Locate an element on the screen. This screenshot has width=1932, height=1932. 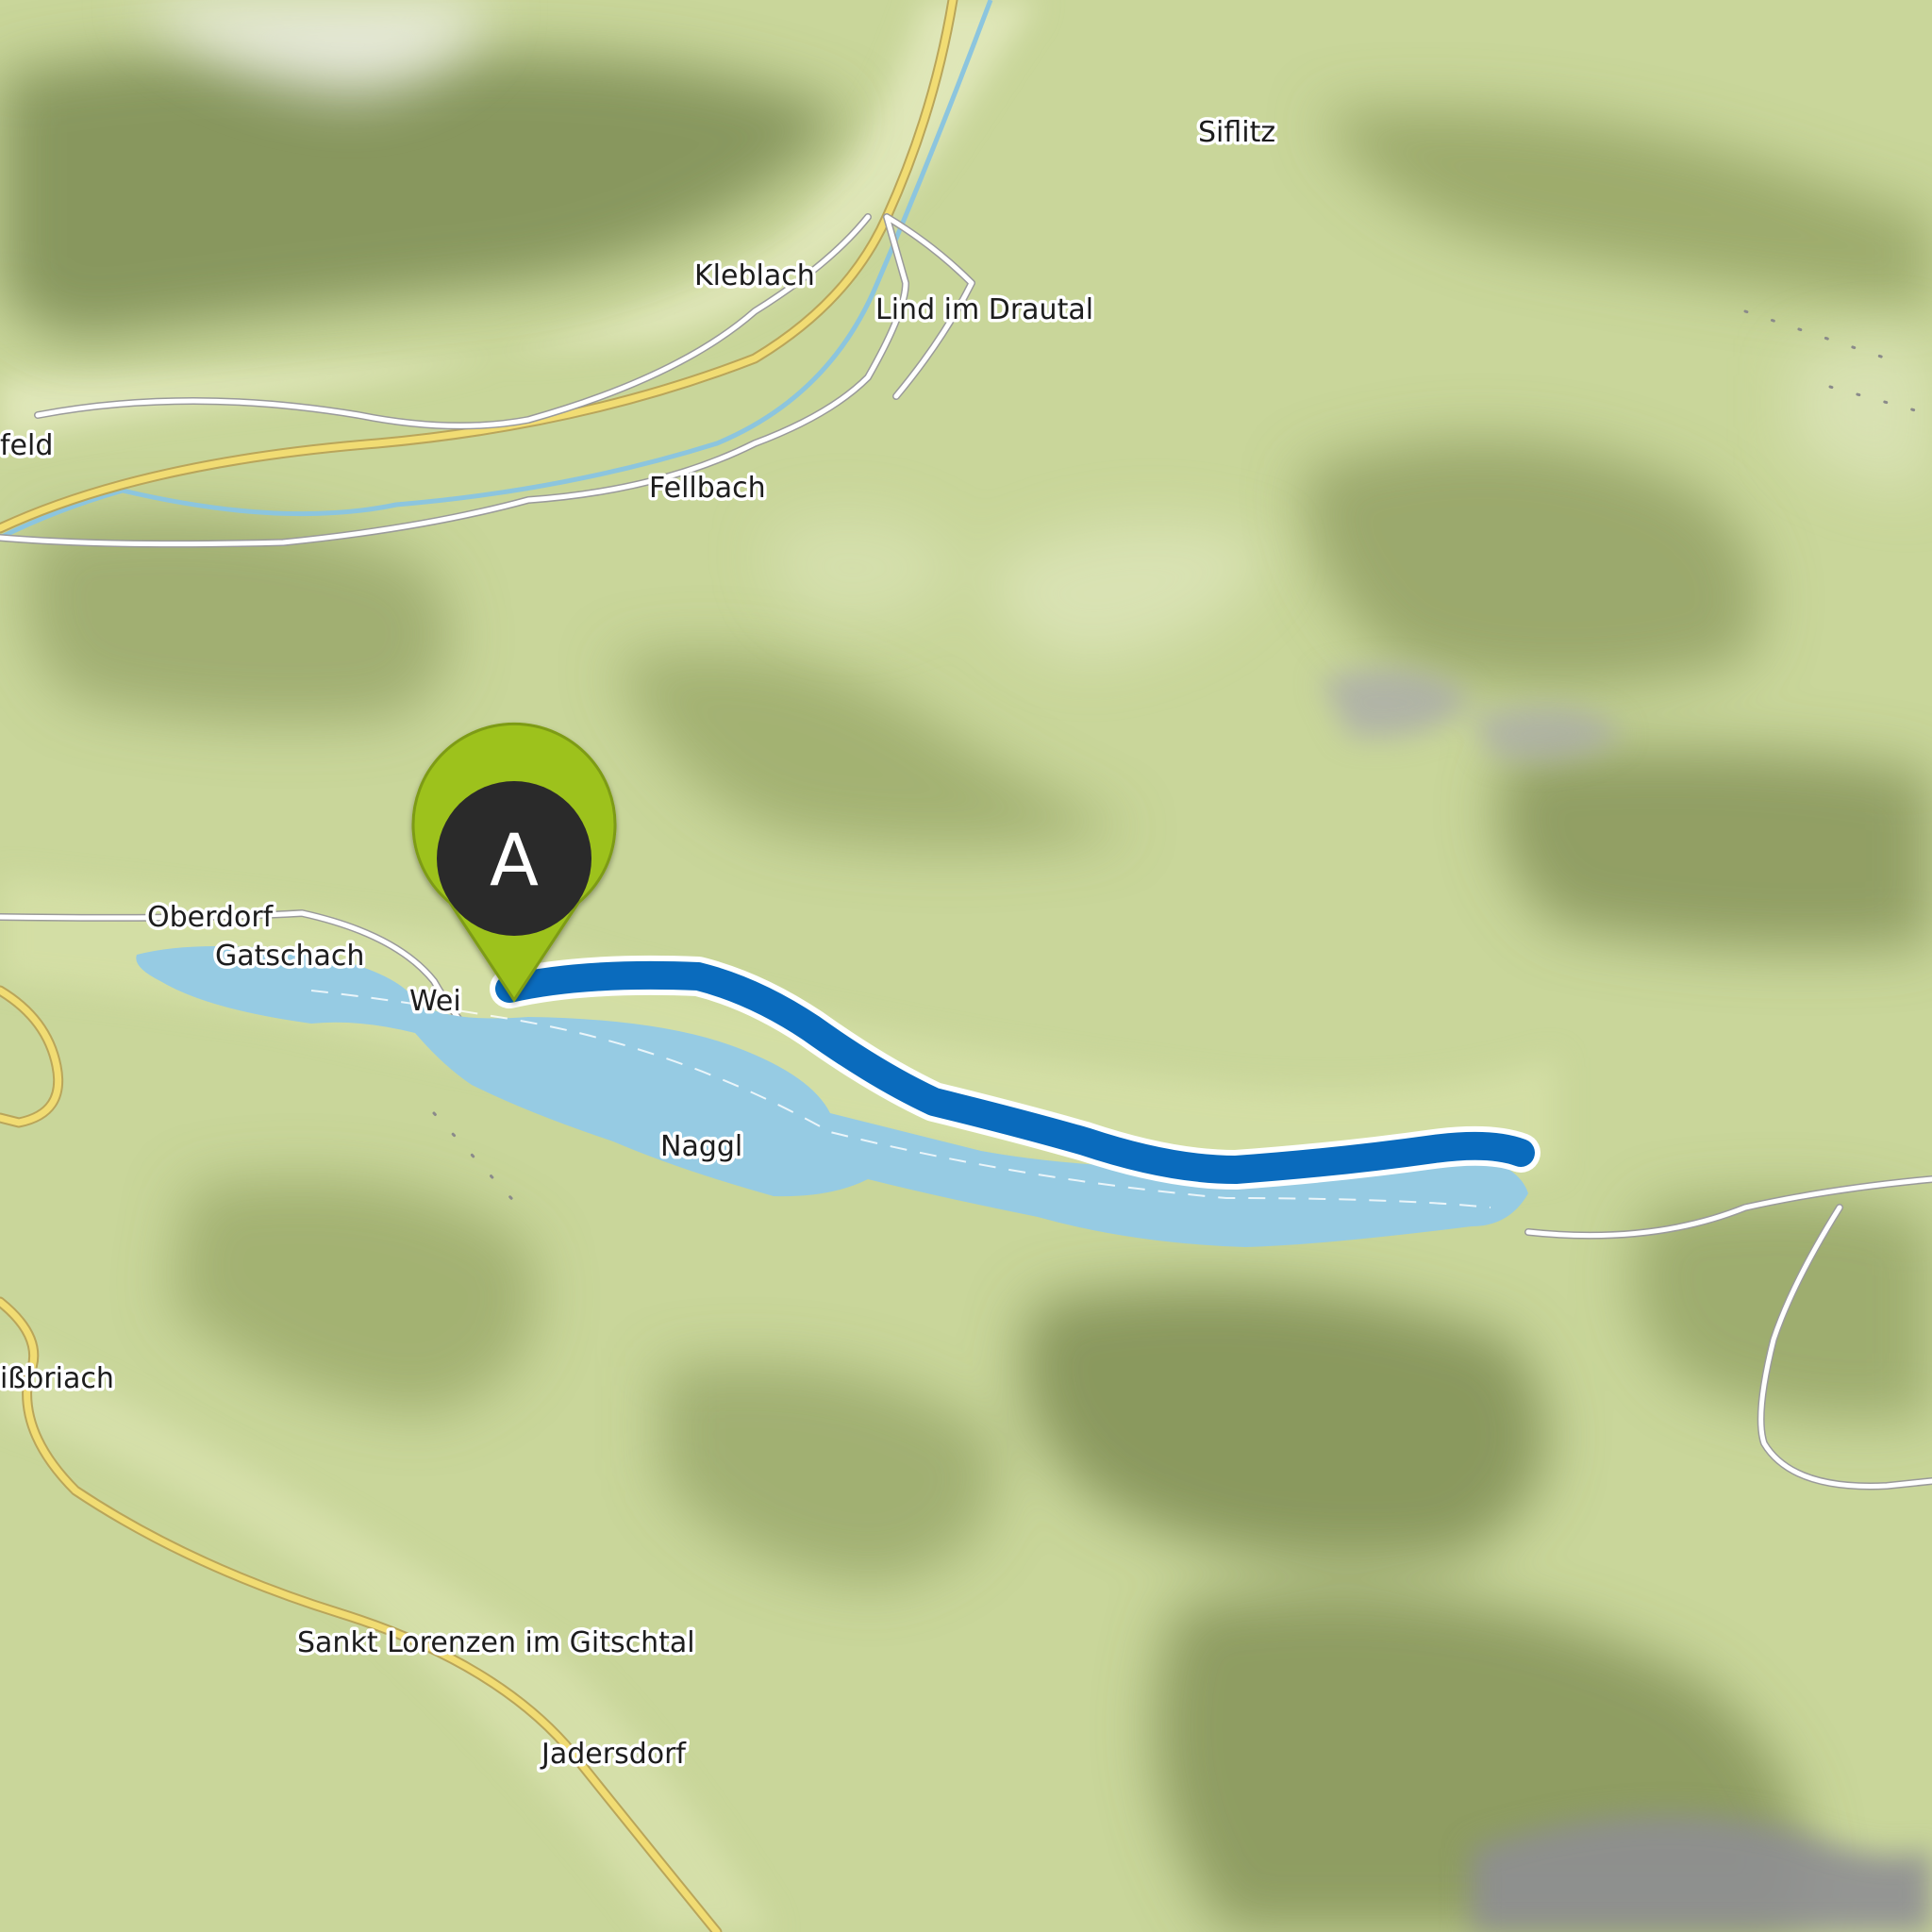
place-label-wei: Wei is located at coordinates (435, 1001).